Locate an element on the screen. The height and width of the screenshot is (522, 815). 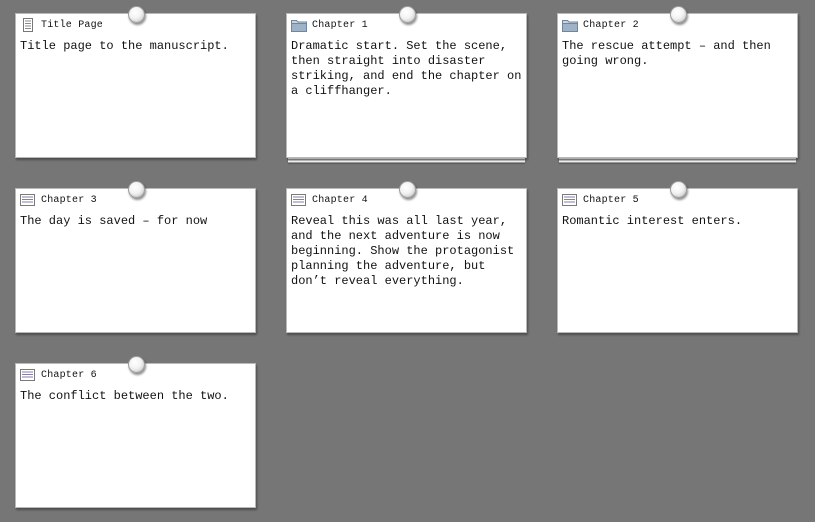
card-synopsis: Title page to the manuscript. is located at coordinates (135, 46).